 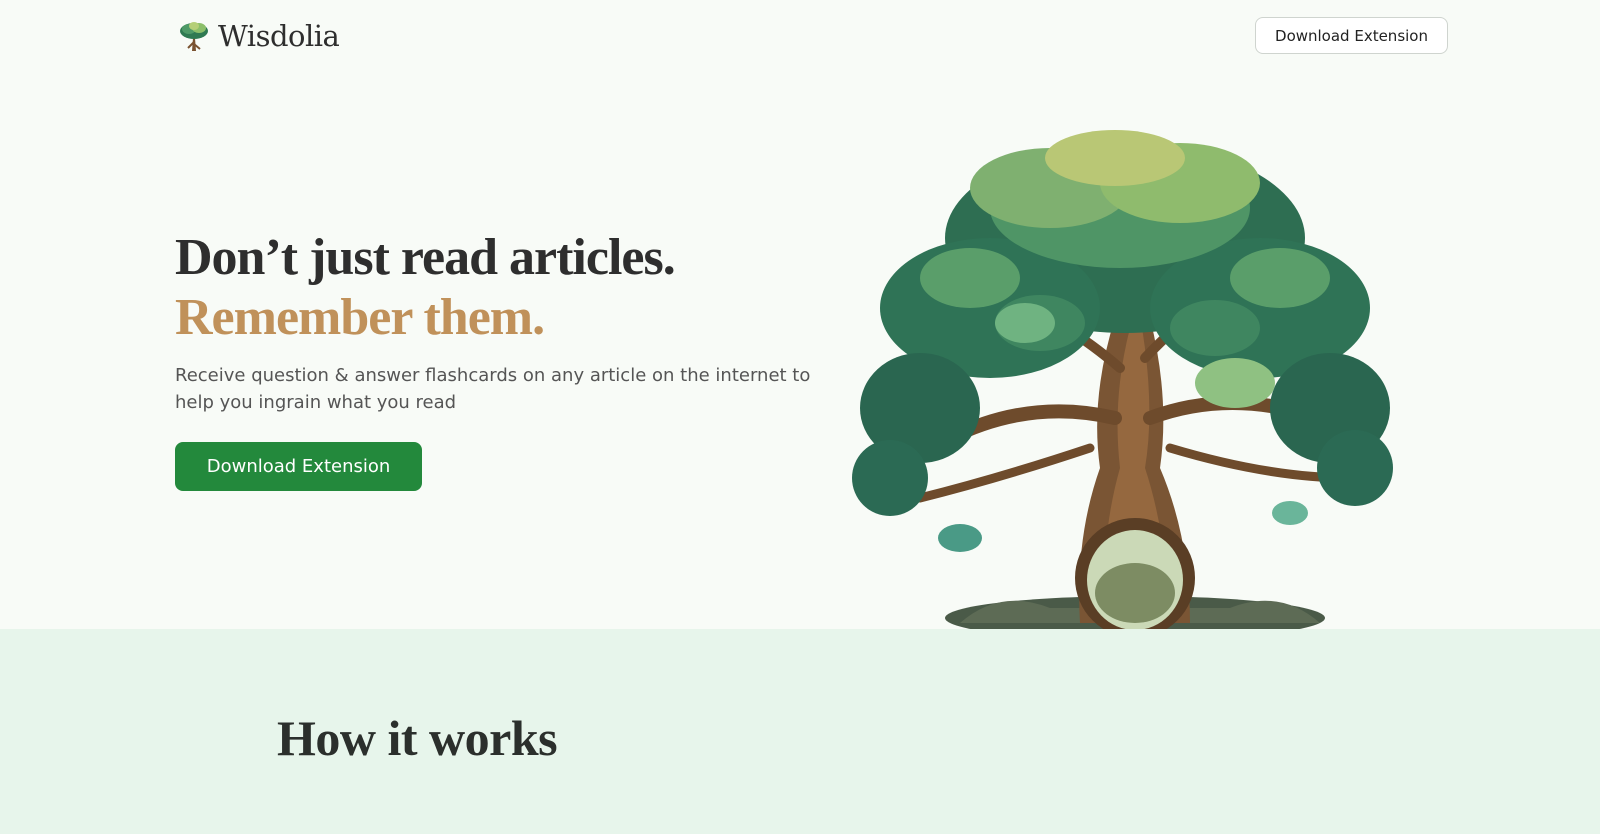 I want to click on hero-download-extension-button: Download Extension, so click(x=298, y=466).